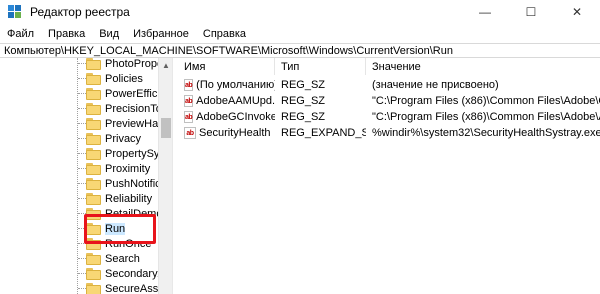 The image size is (600, 294). I want to click on value-type: REG_EXPAND_SZ, so click(323, 133).